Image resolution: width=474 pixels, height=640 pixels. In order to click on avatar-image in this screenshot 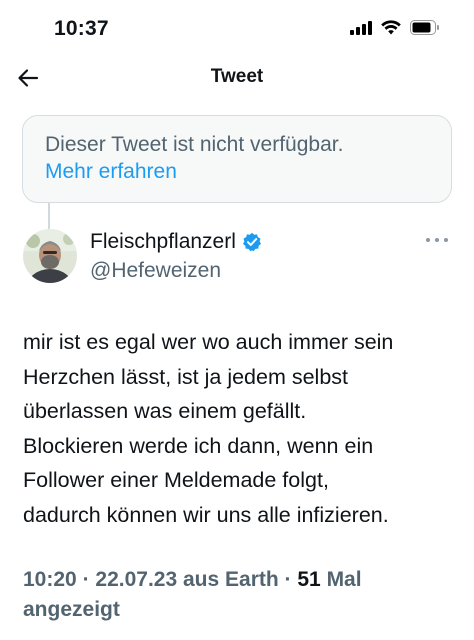, I will do `click(50, 256)`.